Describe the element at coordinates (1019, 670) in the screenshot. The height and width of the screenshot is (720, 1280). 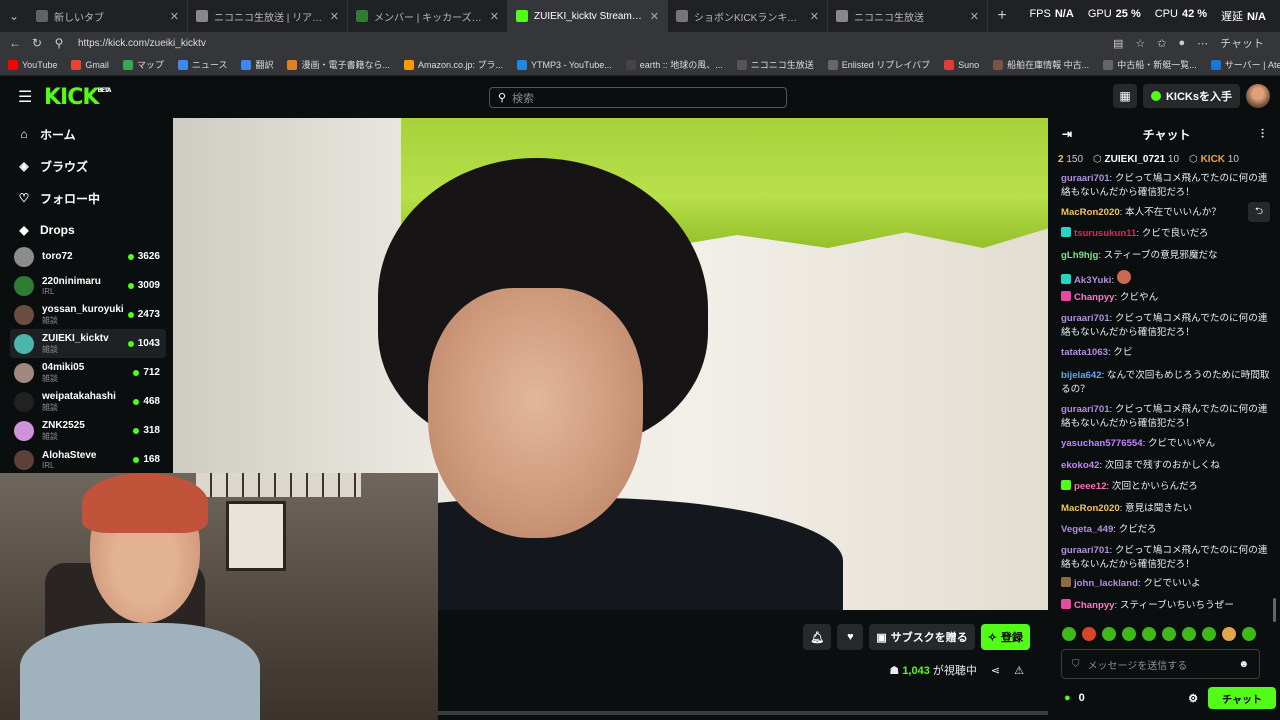
I see `report-icon: ⚠︎` at that location.